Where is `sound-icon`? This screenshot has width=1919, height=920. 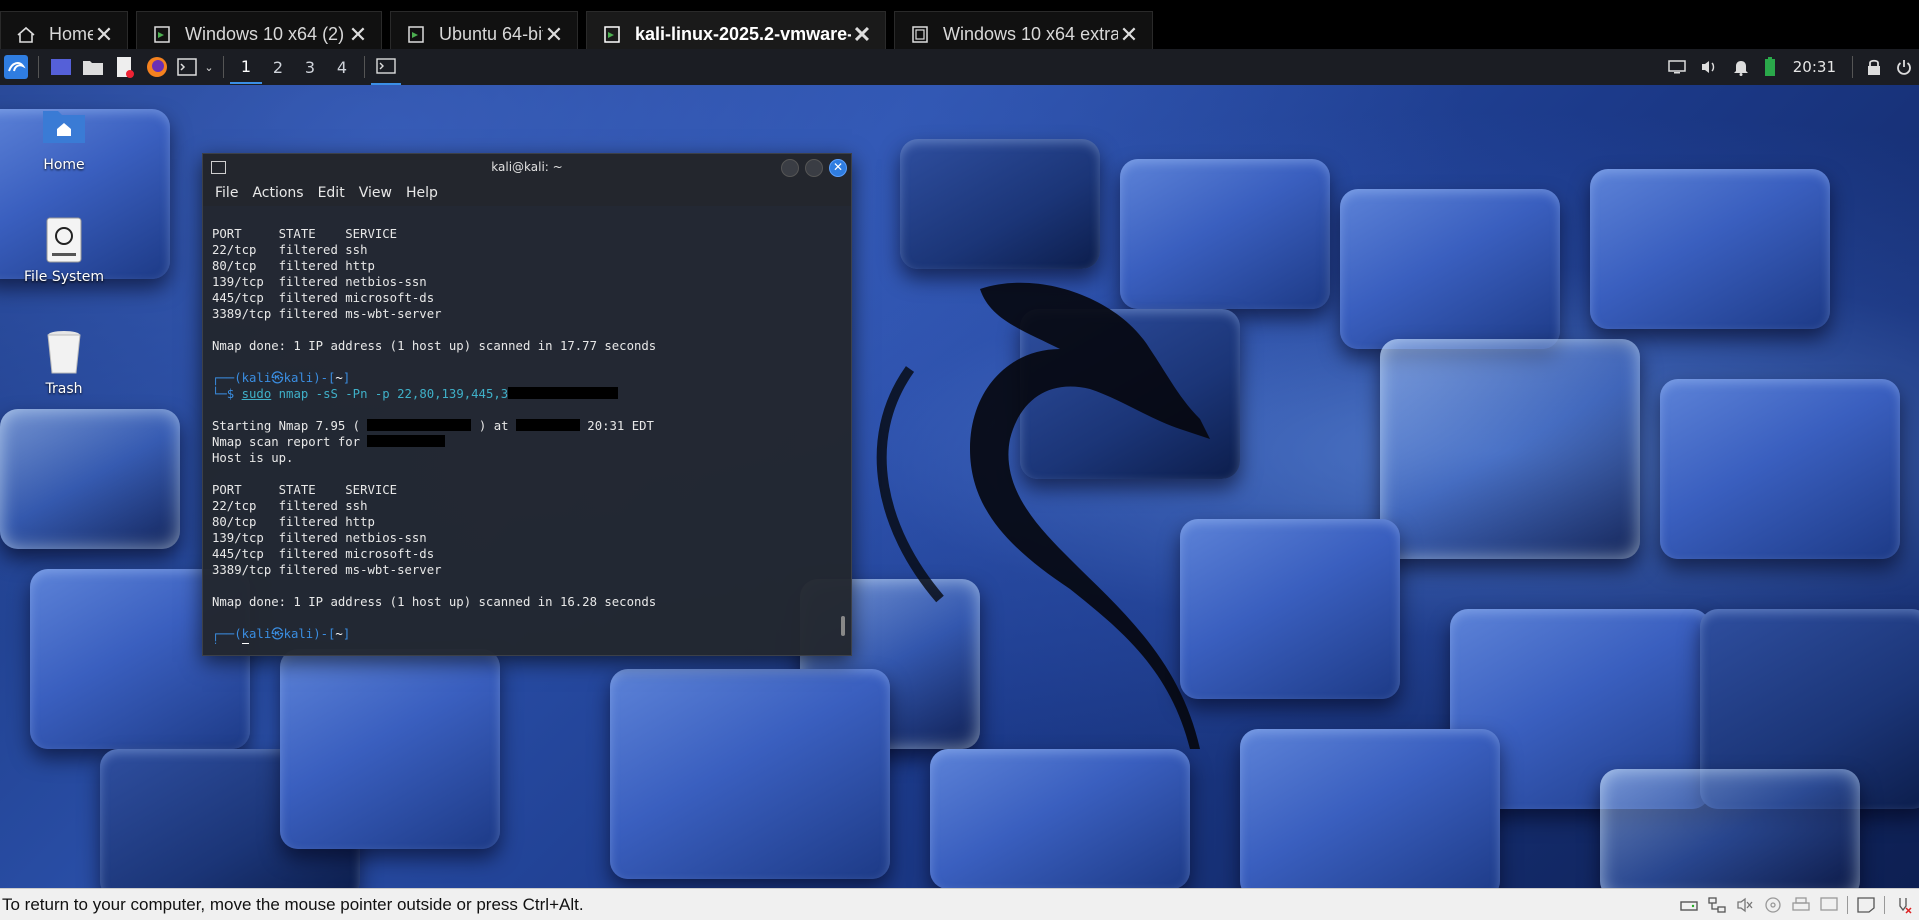 sound-icon is located at coordinates (1745, 905).